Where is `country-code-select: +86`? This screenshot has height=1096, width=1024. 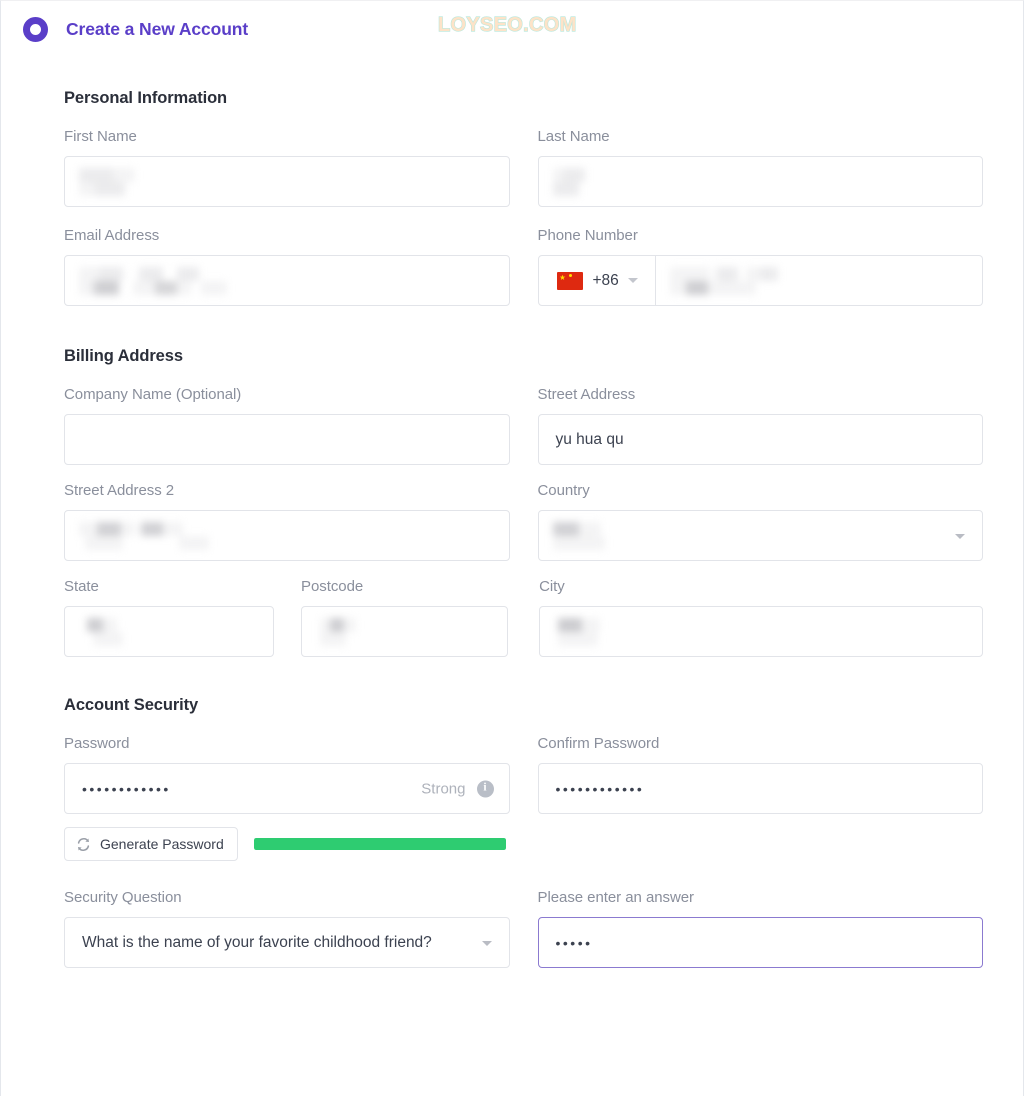 country-code-select: +86 is located at coordinates (596, 280).